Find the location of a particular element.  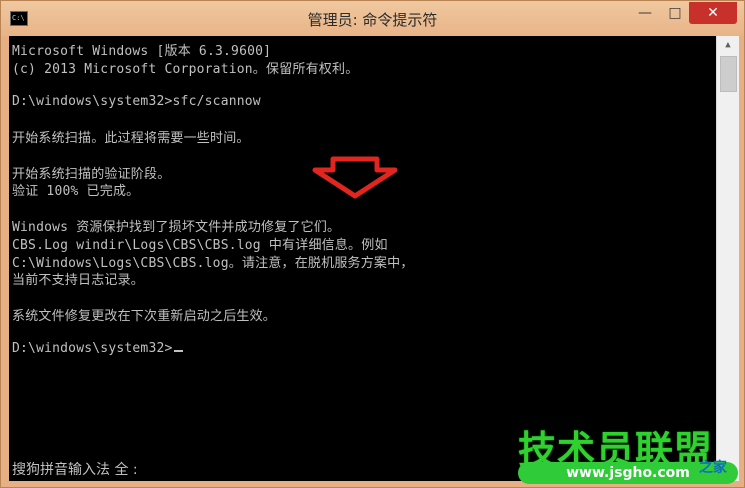

red-down-arrow-icon is located at coordinates (355, 177).